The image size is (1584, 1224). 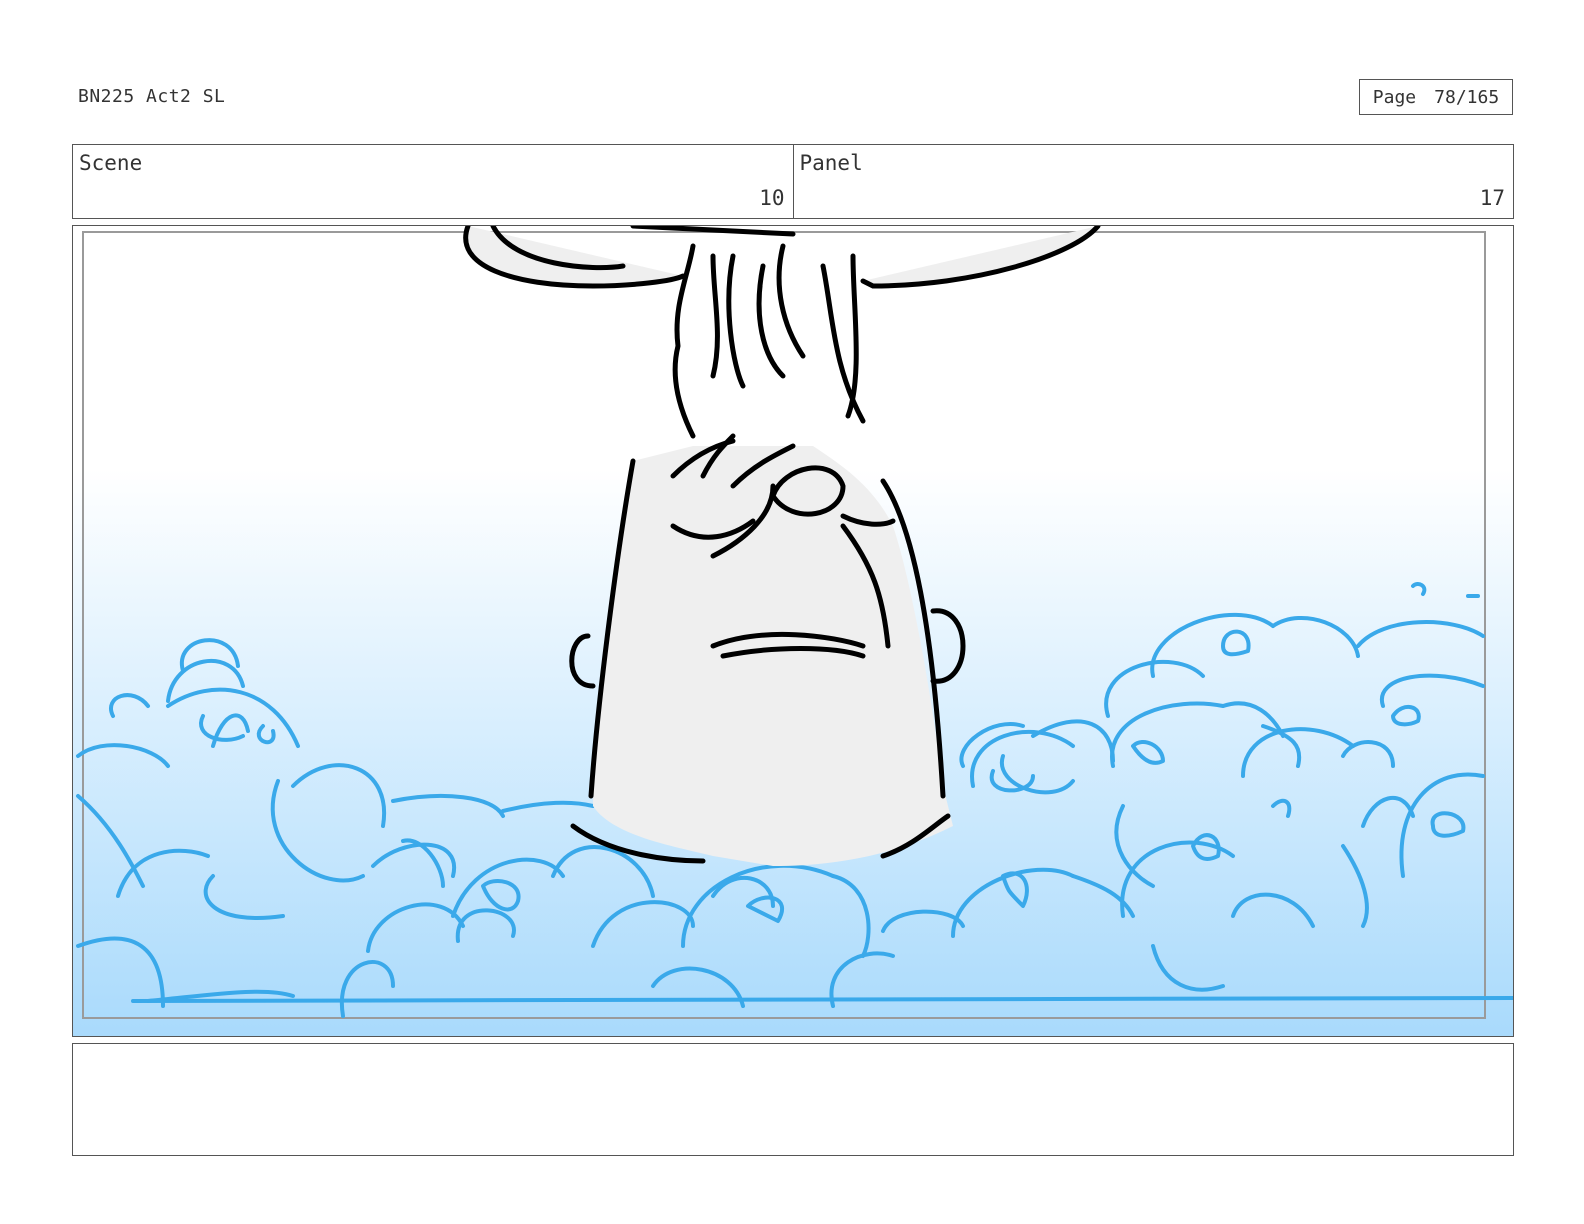 I want to click on scene-number: 10, so click(x=772, y=198).